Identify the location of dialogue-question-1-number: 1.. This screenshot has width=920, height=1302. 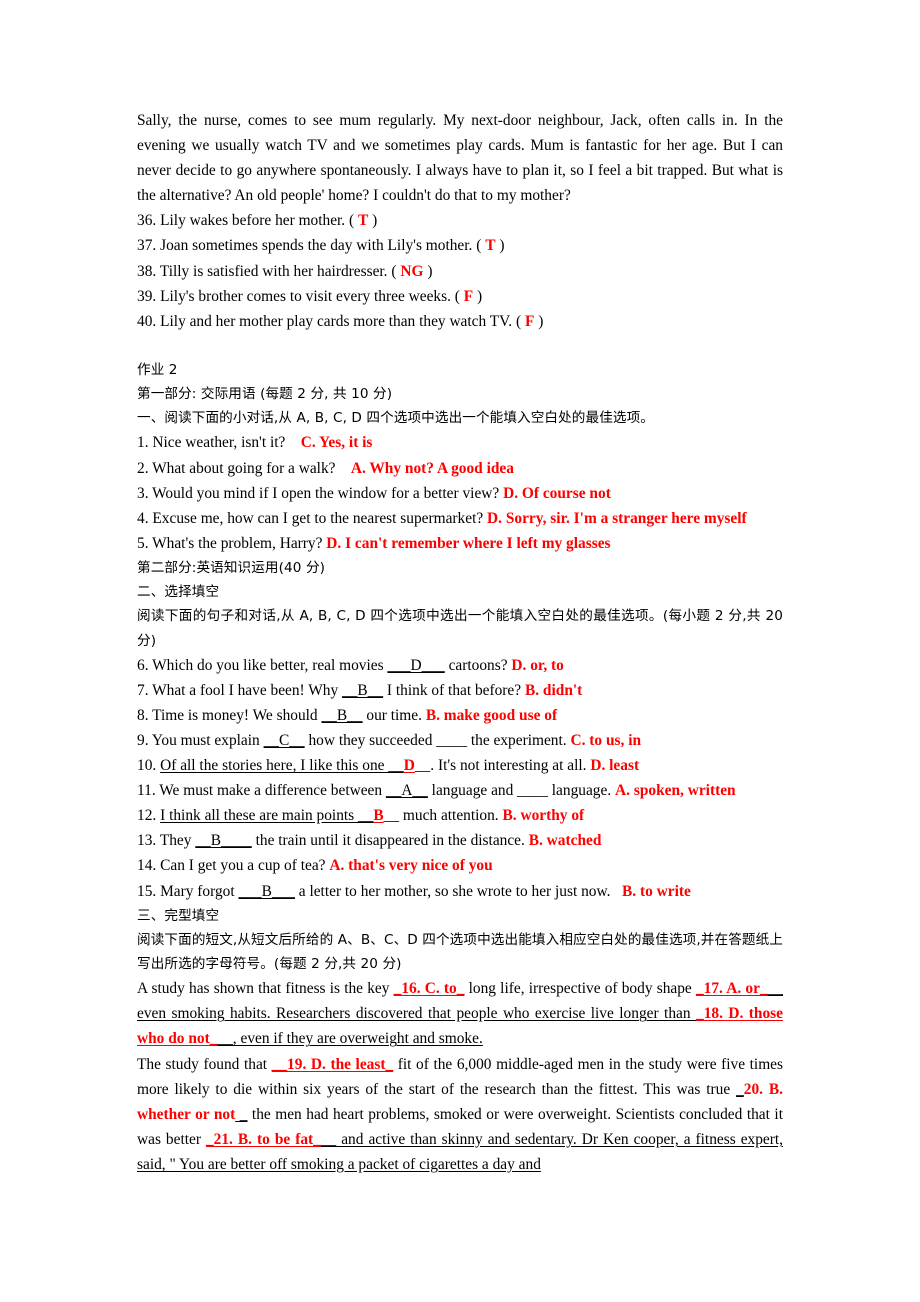
(143, 443).